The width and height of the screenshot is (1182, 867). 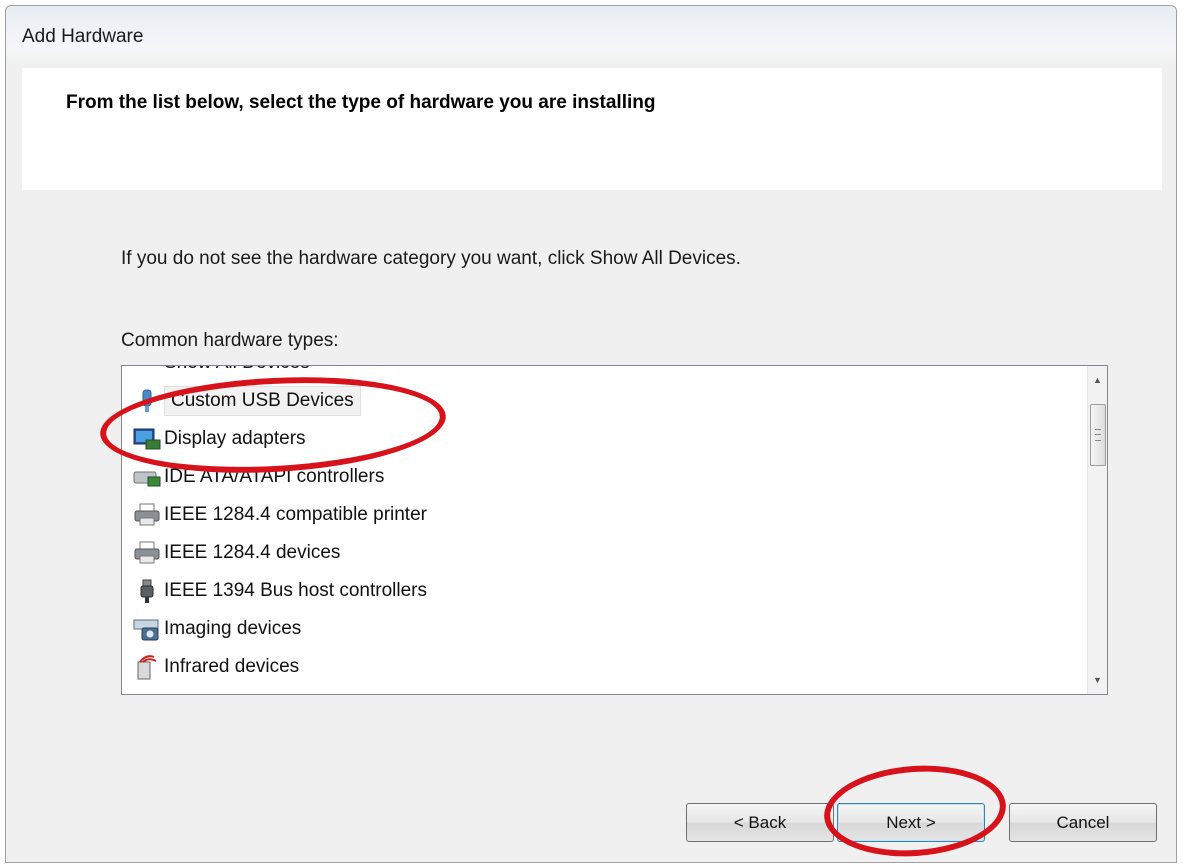 I want to click on list-item-custom-usb-devices: Custom USB Devices, so click(x=604, y=401).